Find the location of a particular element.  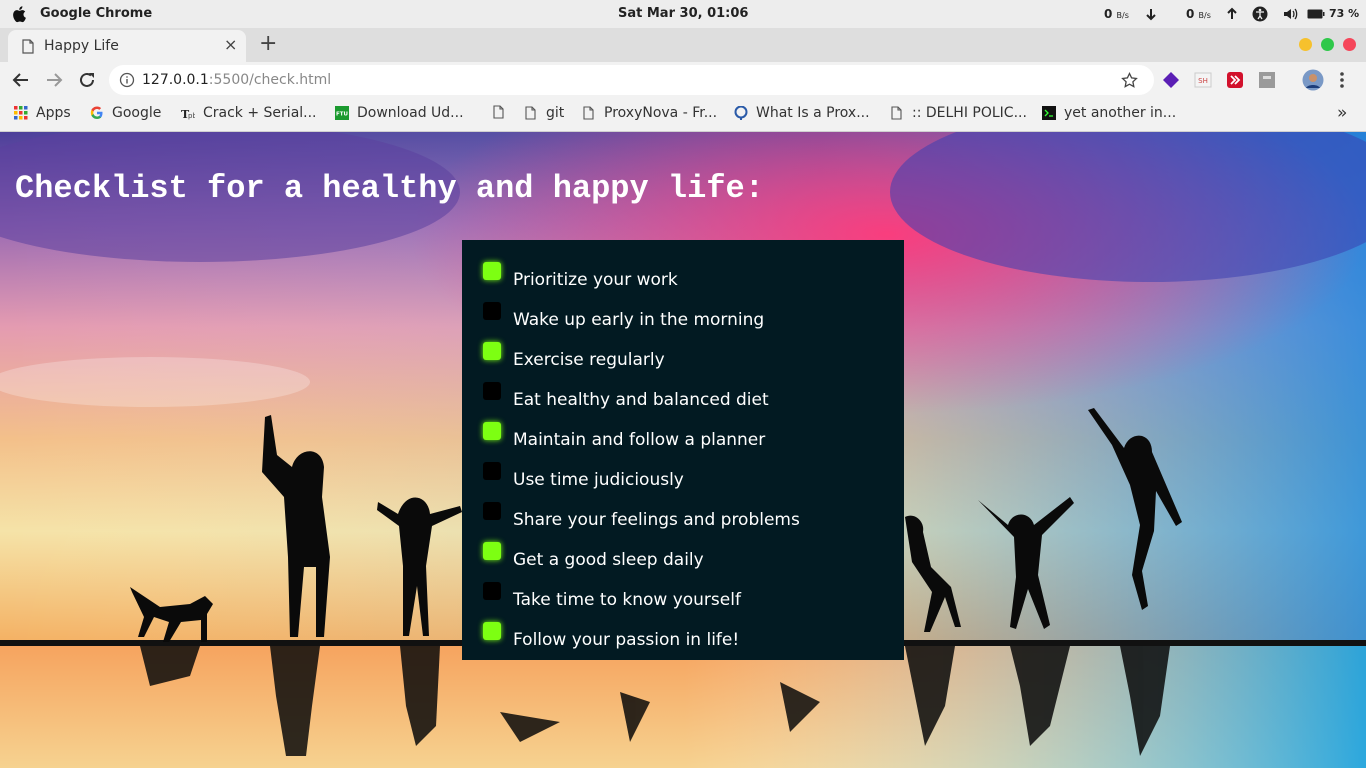

tpb-icon: Tpb is located at coordinates (188, 114).